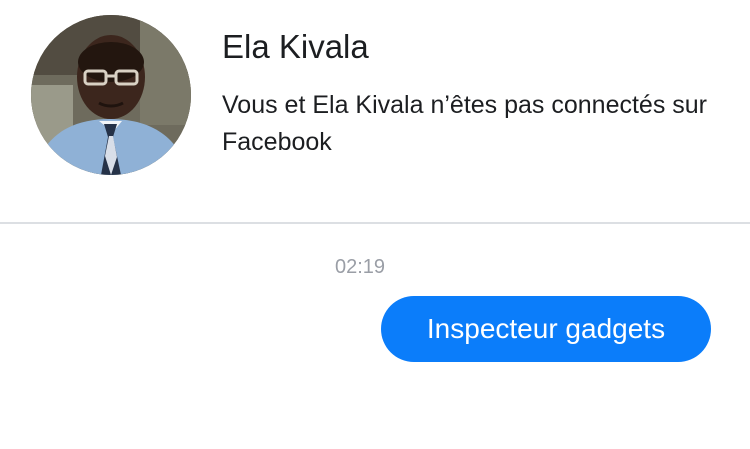 The image size is (750, 449). Describe the element at coordinates (360, 267) in the screenshot. I see `message-timestamp: 02:19` at that location.